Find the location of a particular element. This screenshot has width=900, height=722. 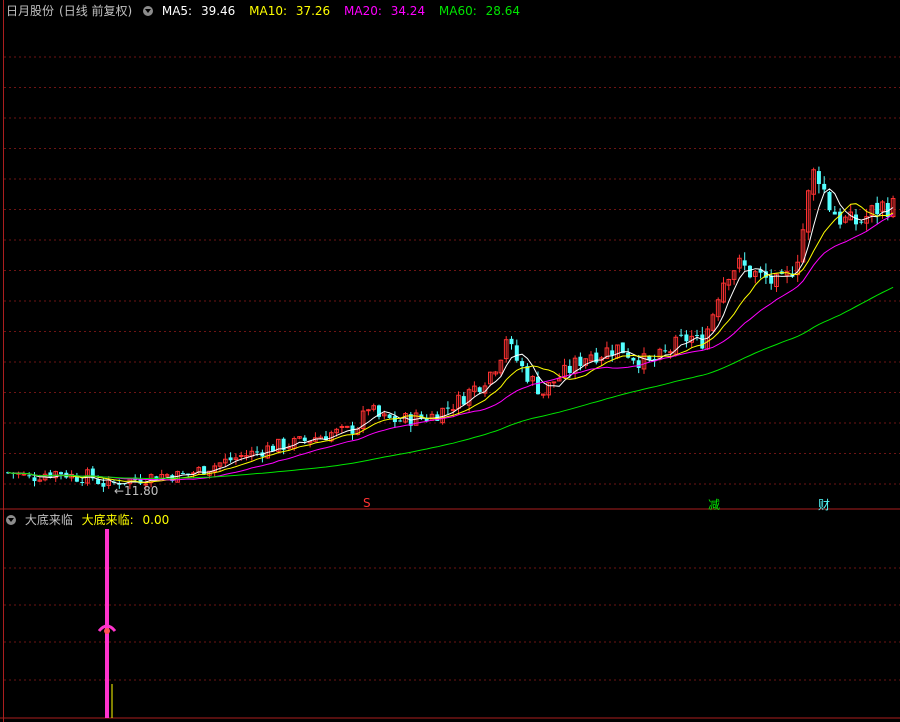

ma5-legend: MA5: 39.46 is located at coordinates (201, 11).